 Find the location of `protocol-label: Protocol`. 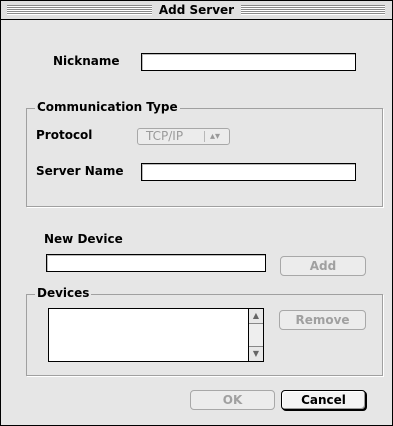

protocol-label: Protocol is located at coordinates (64, 135).